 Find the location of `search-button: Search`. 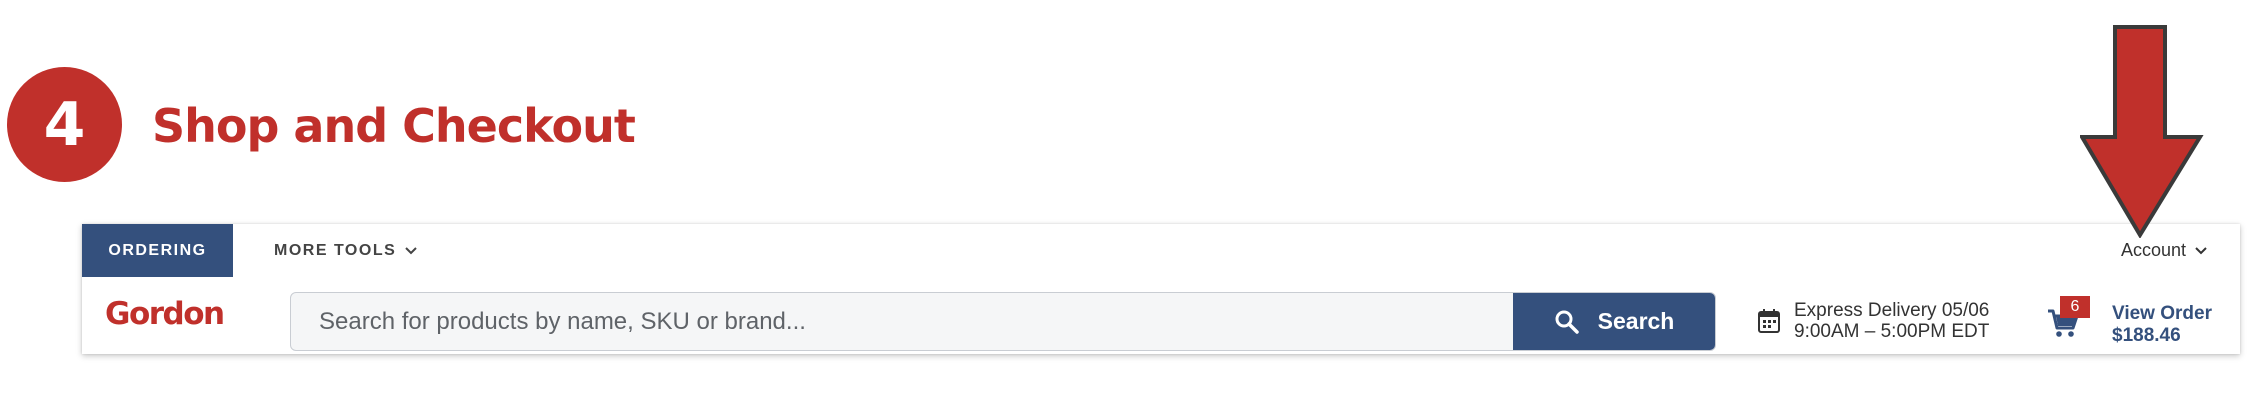

search-button: Search is located at coordinates (1614, 321).